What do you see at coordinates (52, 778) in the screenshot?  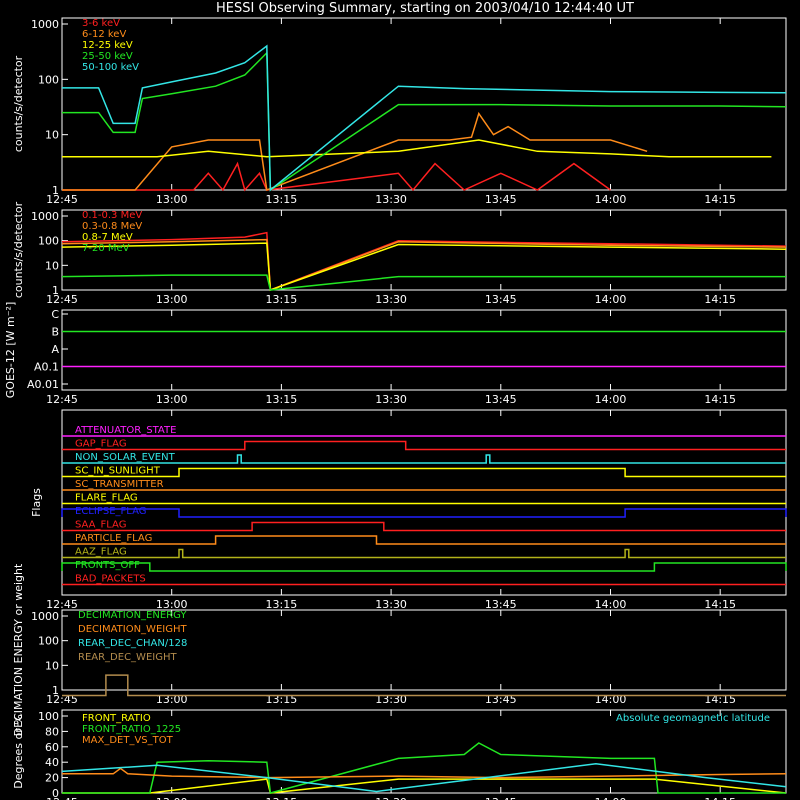 I see `y-tick-label: 20` at bounding box center [52, 778].